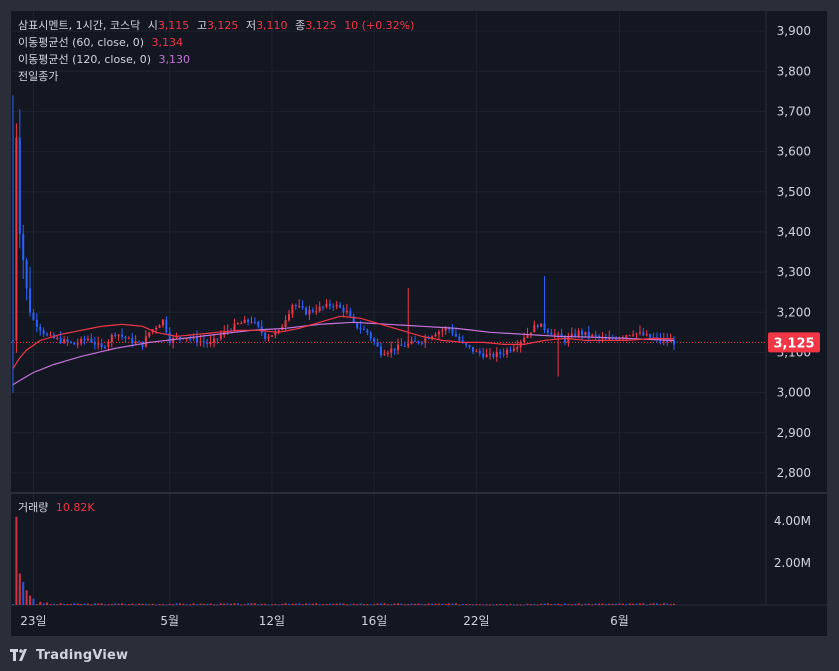 The width and height of the screenshot is (839, 671). What do you see at coordinates (56, 508) in the screenshot?
I see `volume-legend: 거래량 10.82K` at bounding box center [56, 508].